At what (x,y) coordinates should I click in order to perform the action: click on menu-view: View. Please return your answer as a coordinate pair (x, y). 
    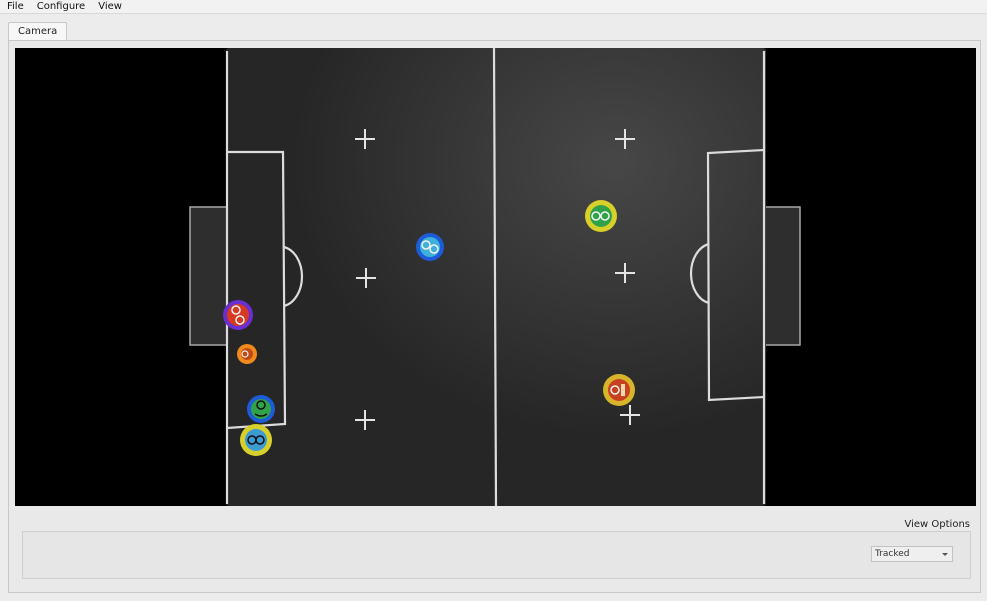
    Looking at the image, I should click on (109, 7).